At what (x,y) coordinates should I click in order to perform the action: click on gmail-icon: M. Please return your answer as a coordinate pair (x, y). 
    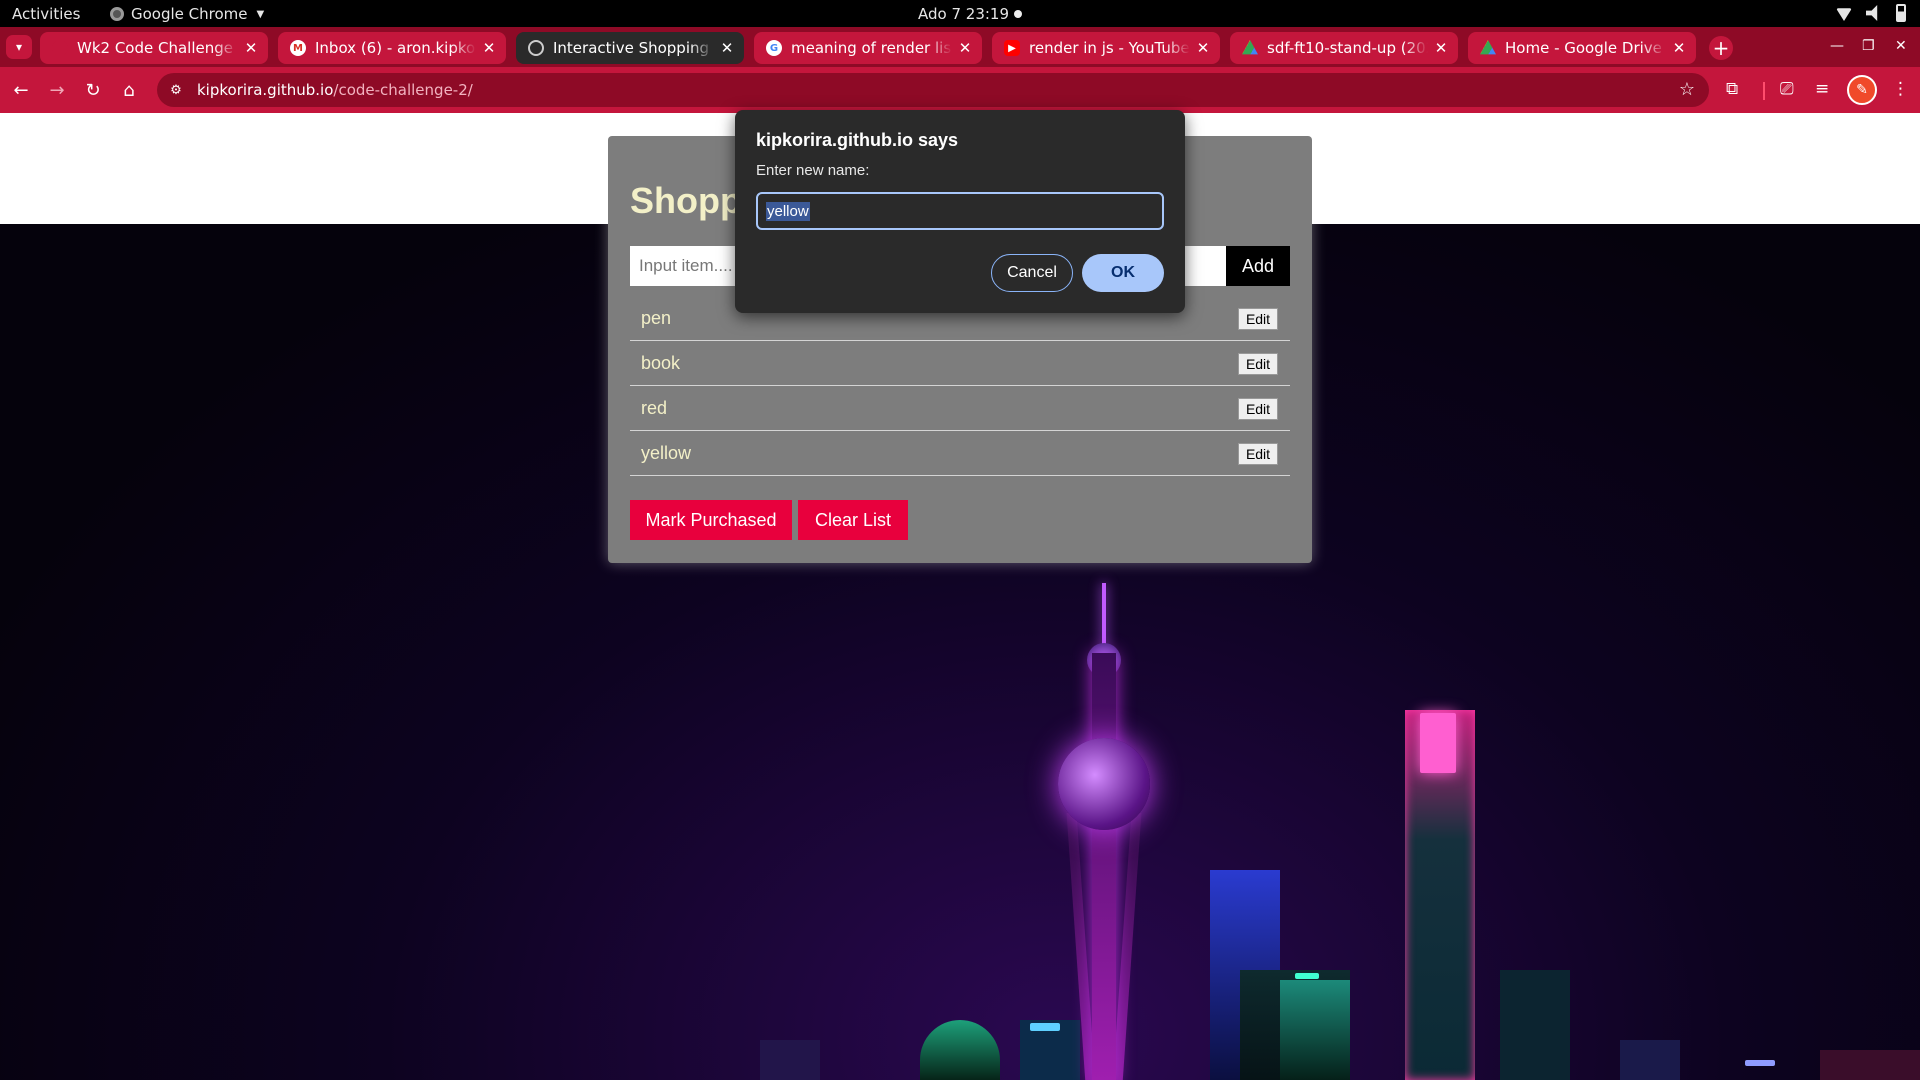
    Looking at the image, I should click on (298, 48).